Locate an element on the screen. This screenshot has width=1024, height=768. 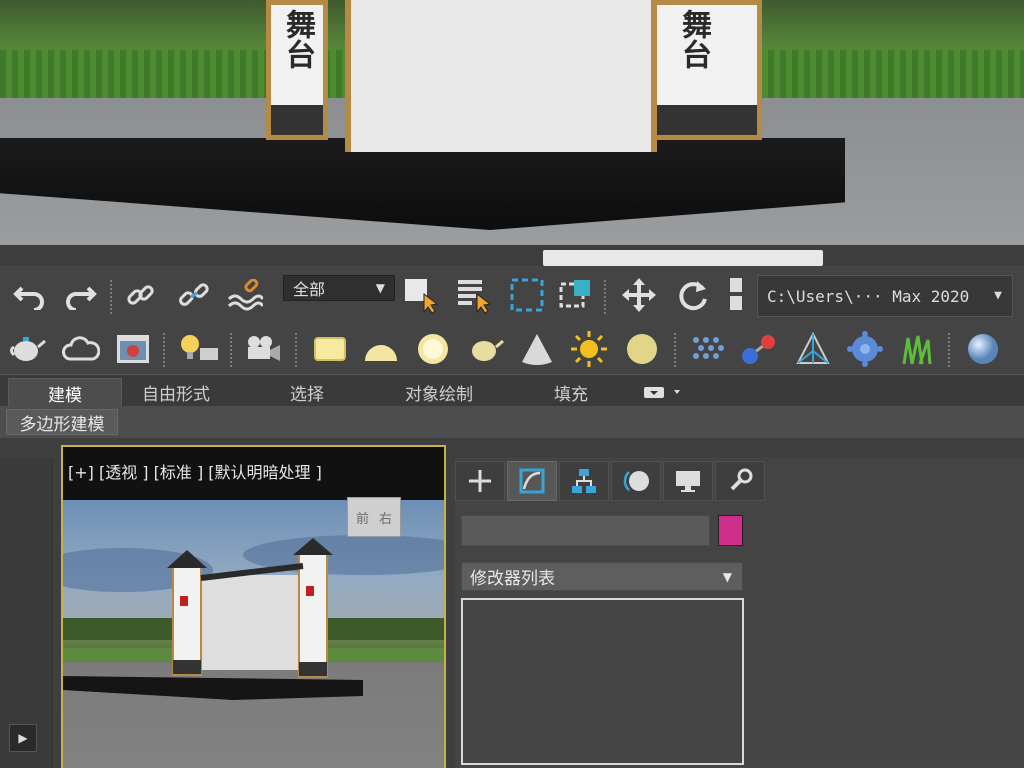
bind-space-warp-icon is located at coordinates (245, 296).